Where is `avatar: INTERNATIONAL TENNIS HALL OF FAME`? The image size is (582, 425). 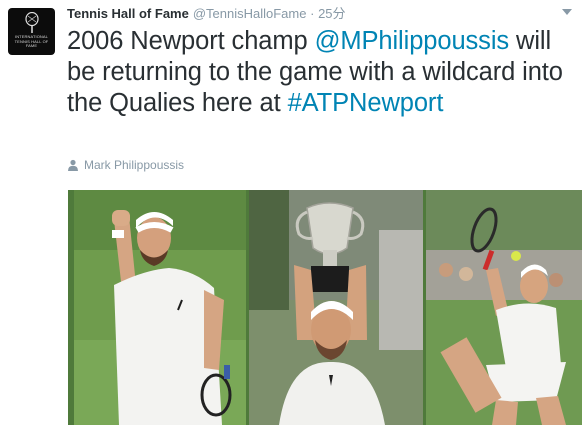
avatar: INTERNATIONAL TENNIS HALL OF FAME is located at coordinates (31, 31).